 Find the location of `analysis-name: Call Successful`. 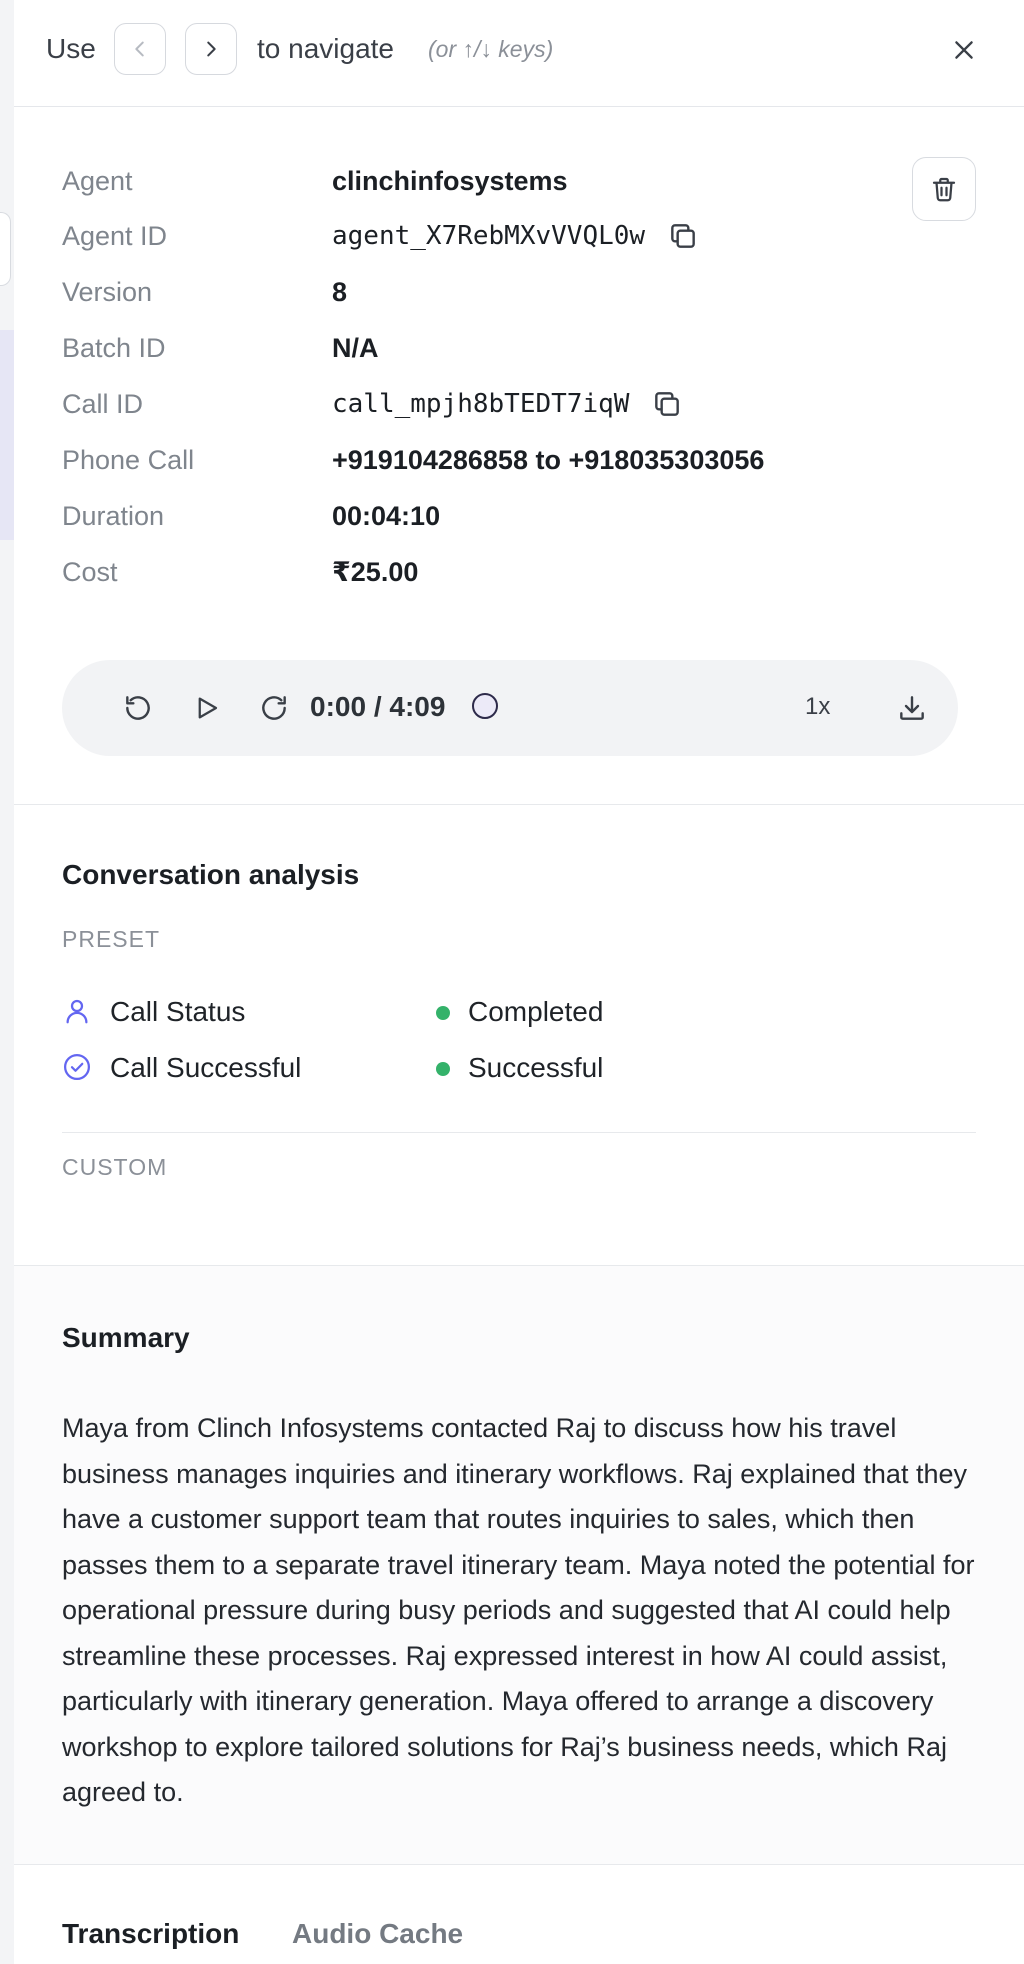

analysis-name: Call Successful is located at coordinates (206, 1067).